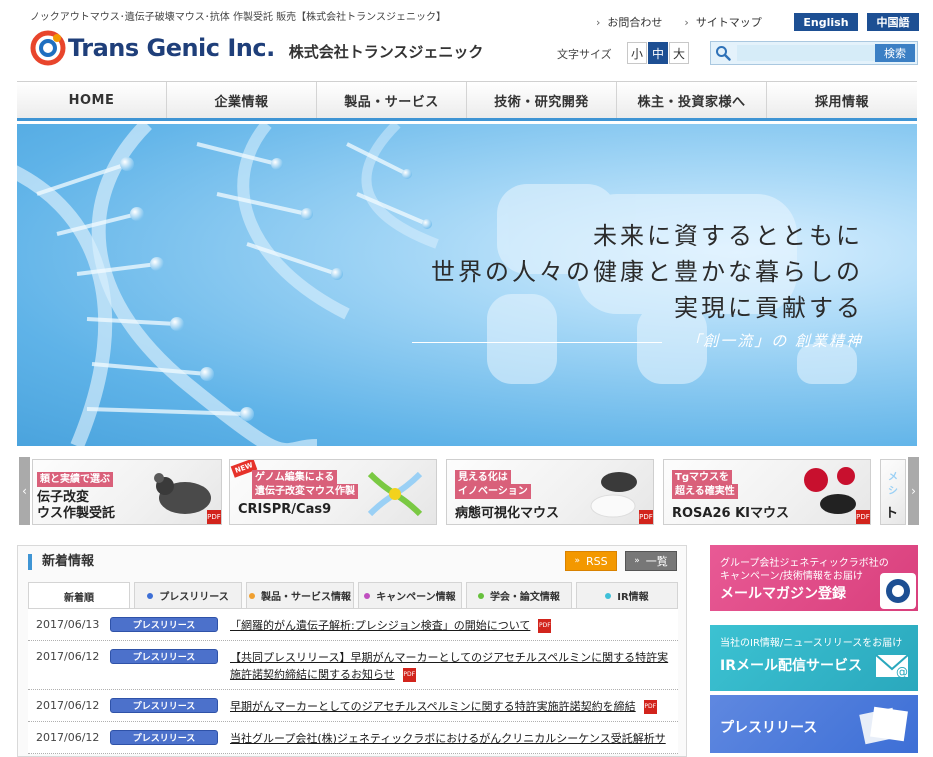 The image size is (933, 757). I want to click on font-size-label: 文字サイズ, so click(584, 54).